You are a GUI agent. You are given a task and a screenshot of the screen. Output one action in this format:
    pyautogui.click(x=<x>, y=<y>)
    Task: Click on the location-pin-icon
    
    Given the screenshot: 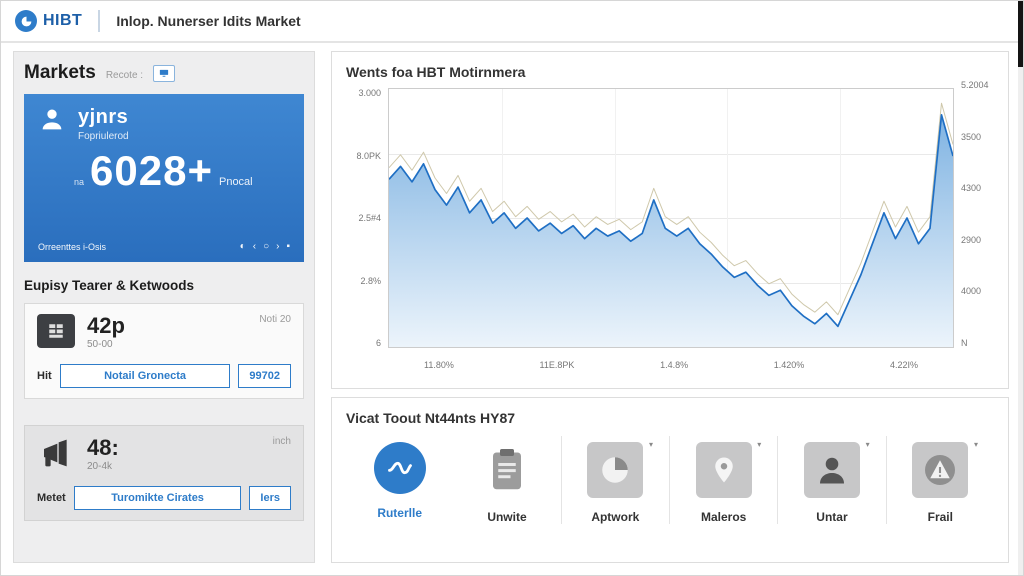 What is the action you would take?
    pyautogui.click(x=723, y=470)
    